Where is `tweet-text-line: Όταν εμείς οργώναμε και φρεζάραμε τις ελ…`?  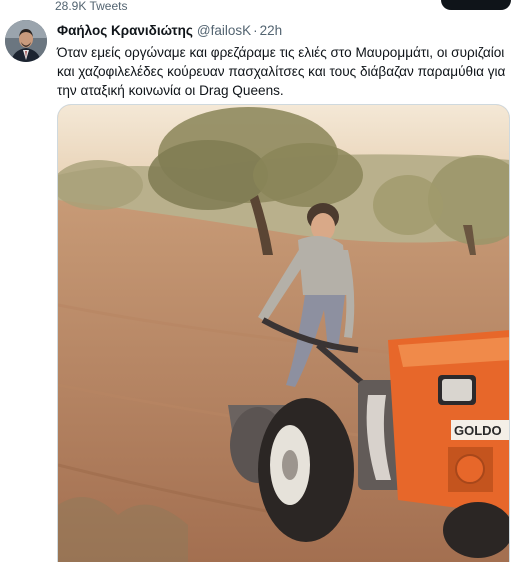 tweet-text-line: Όταν εμείς οργώναμε και φρεζάραμε τις ελ… is located at coordinates (281, 52).